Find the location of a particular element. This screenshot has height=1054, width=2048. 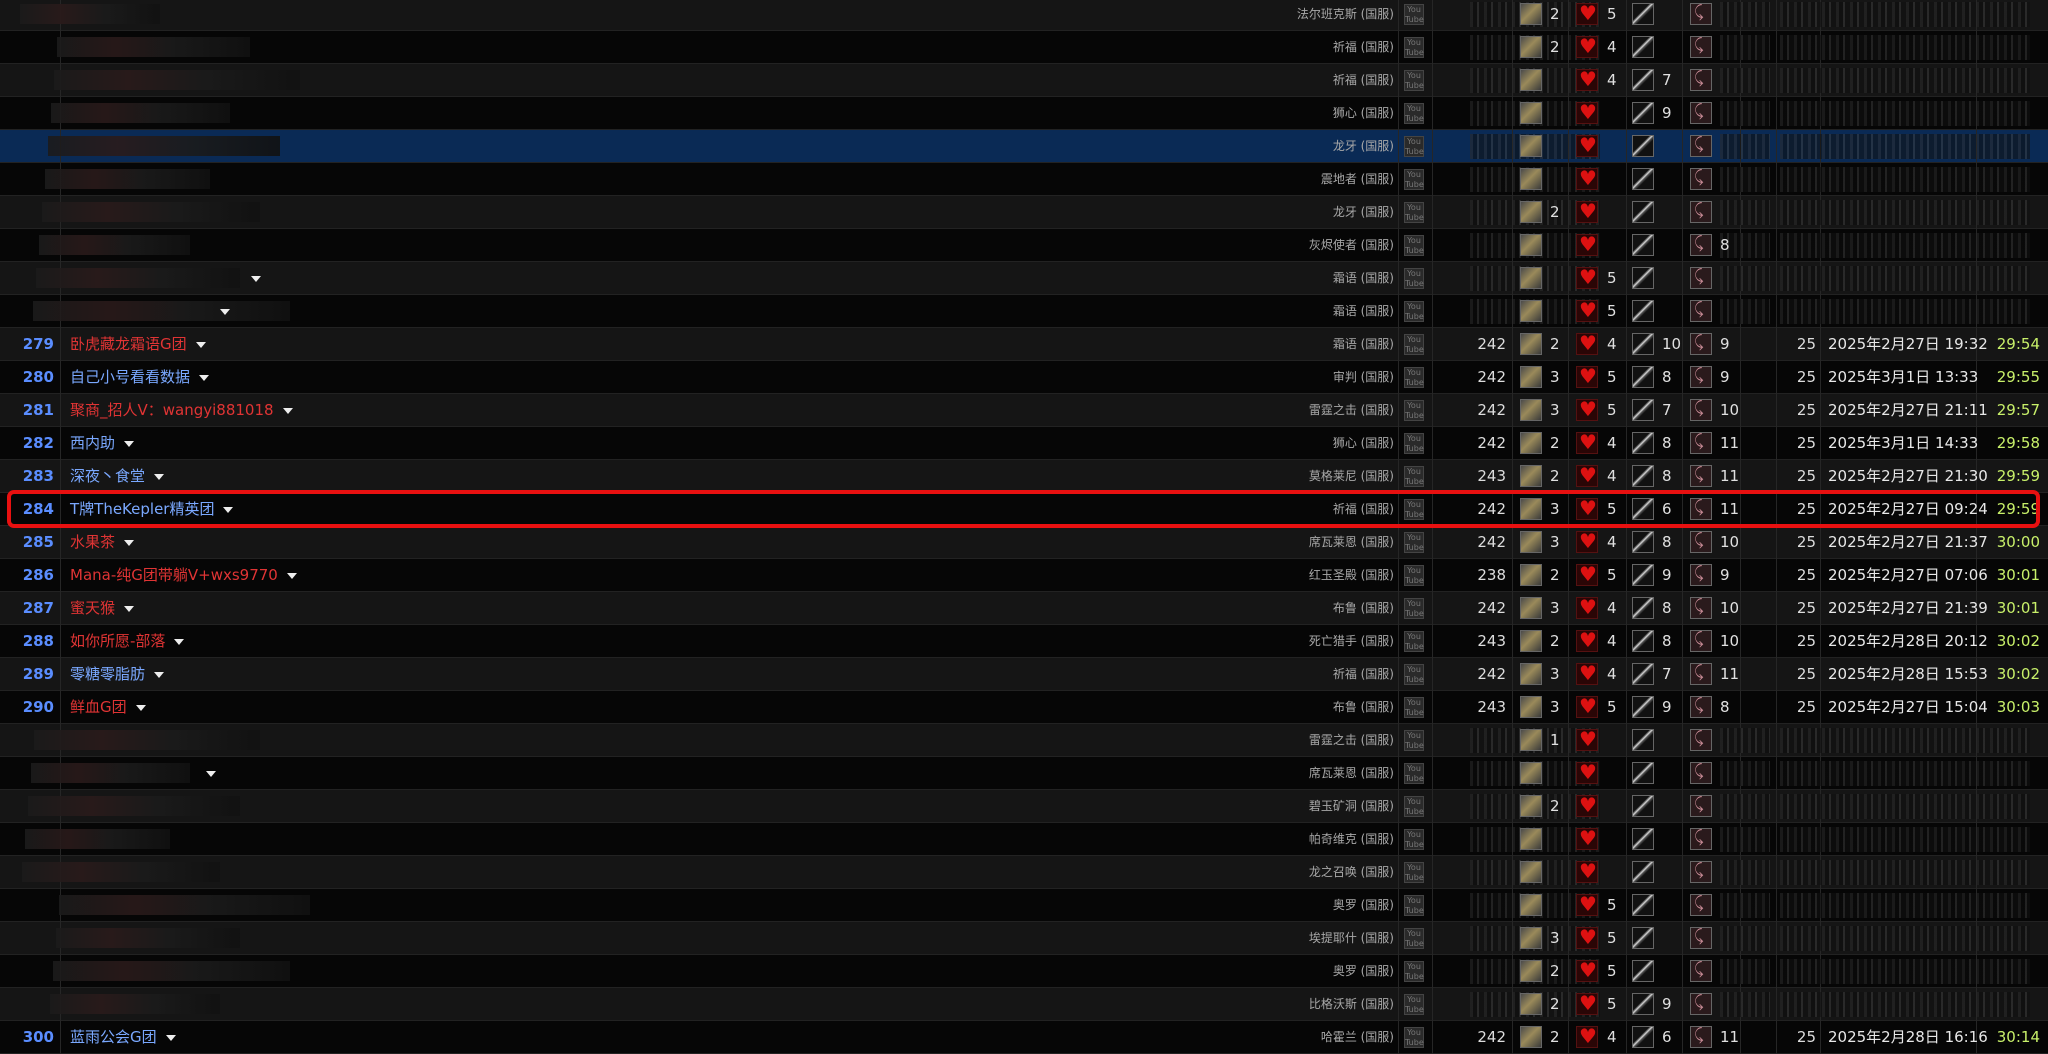

guild-name: 如你所愿-部落 is located at coordinates (127, 641).